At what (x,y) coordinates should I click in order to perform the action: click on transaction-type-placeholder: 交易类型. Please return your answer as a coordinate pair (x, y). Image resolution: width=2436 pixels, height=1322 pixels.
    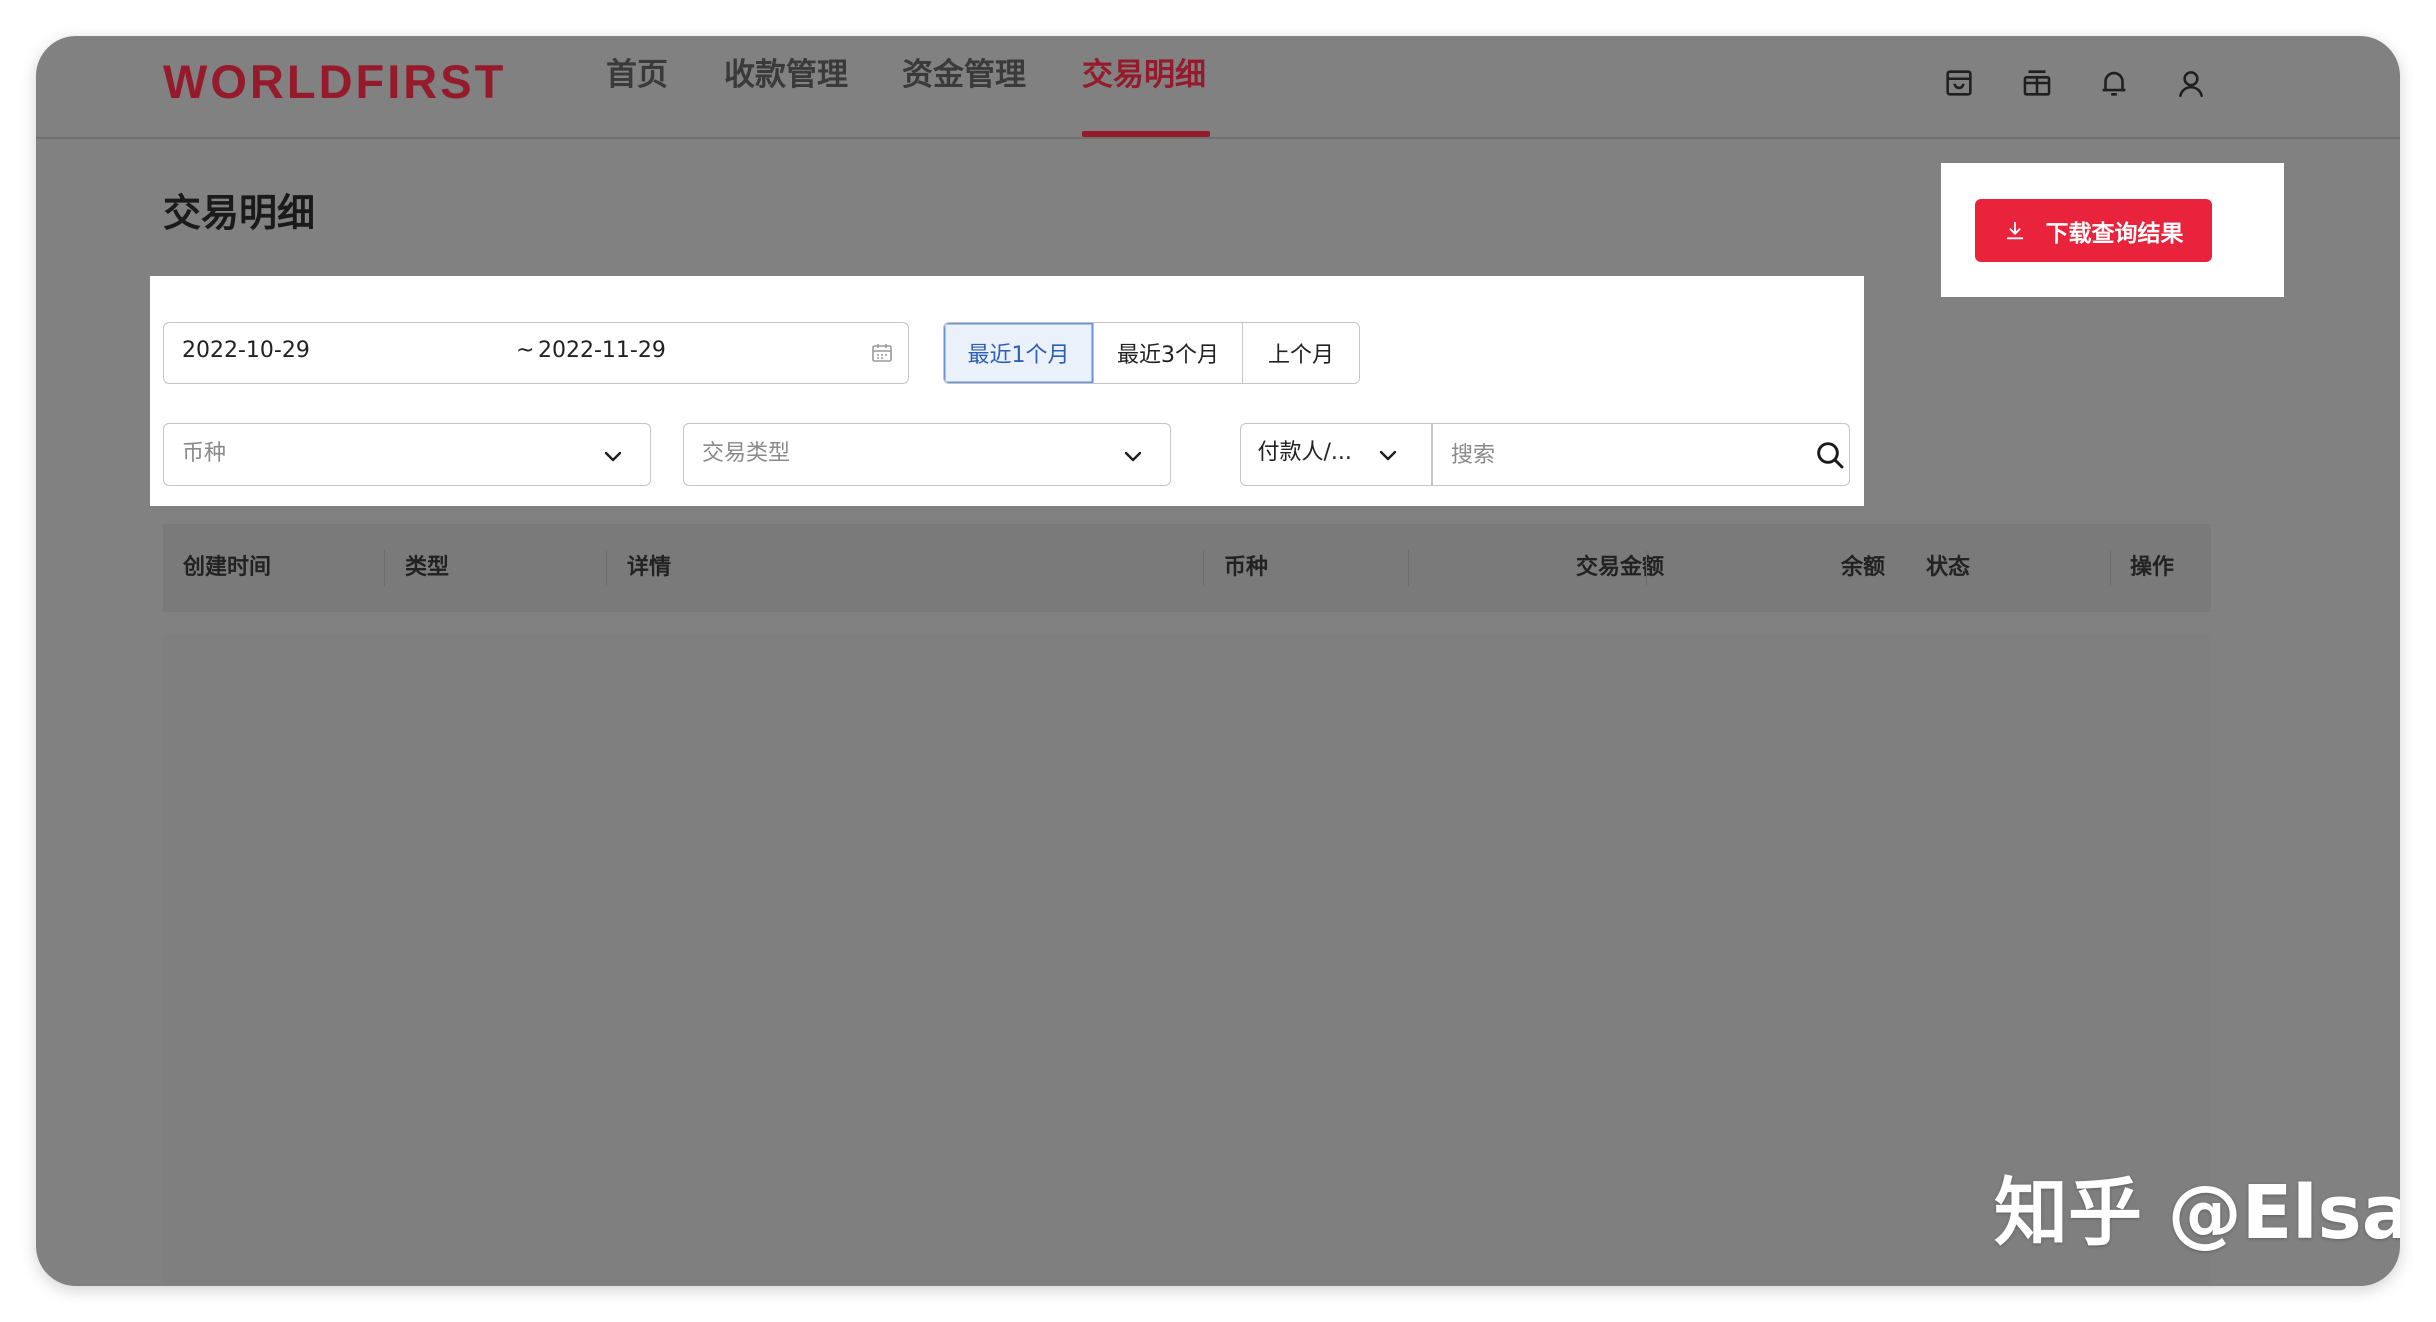
    Looking at the image, I should click on (746, 453).